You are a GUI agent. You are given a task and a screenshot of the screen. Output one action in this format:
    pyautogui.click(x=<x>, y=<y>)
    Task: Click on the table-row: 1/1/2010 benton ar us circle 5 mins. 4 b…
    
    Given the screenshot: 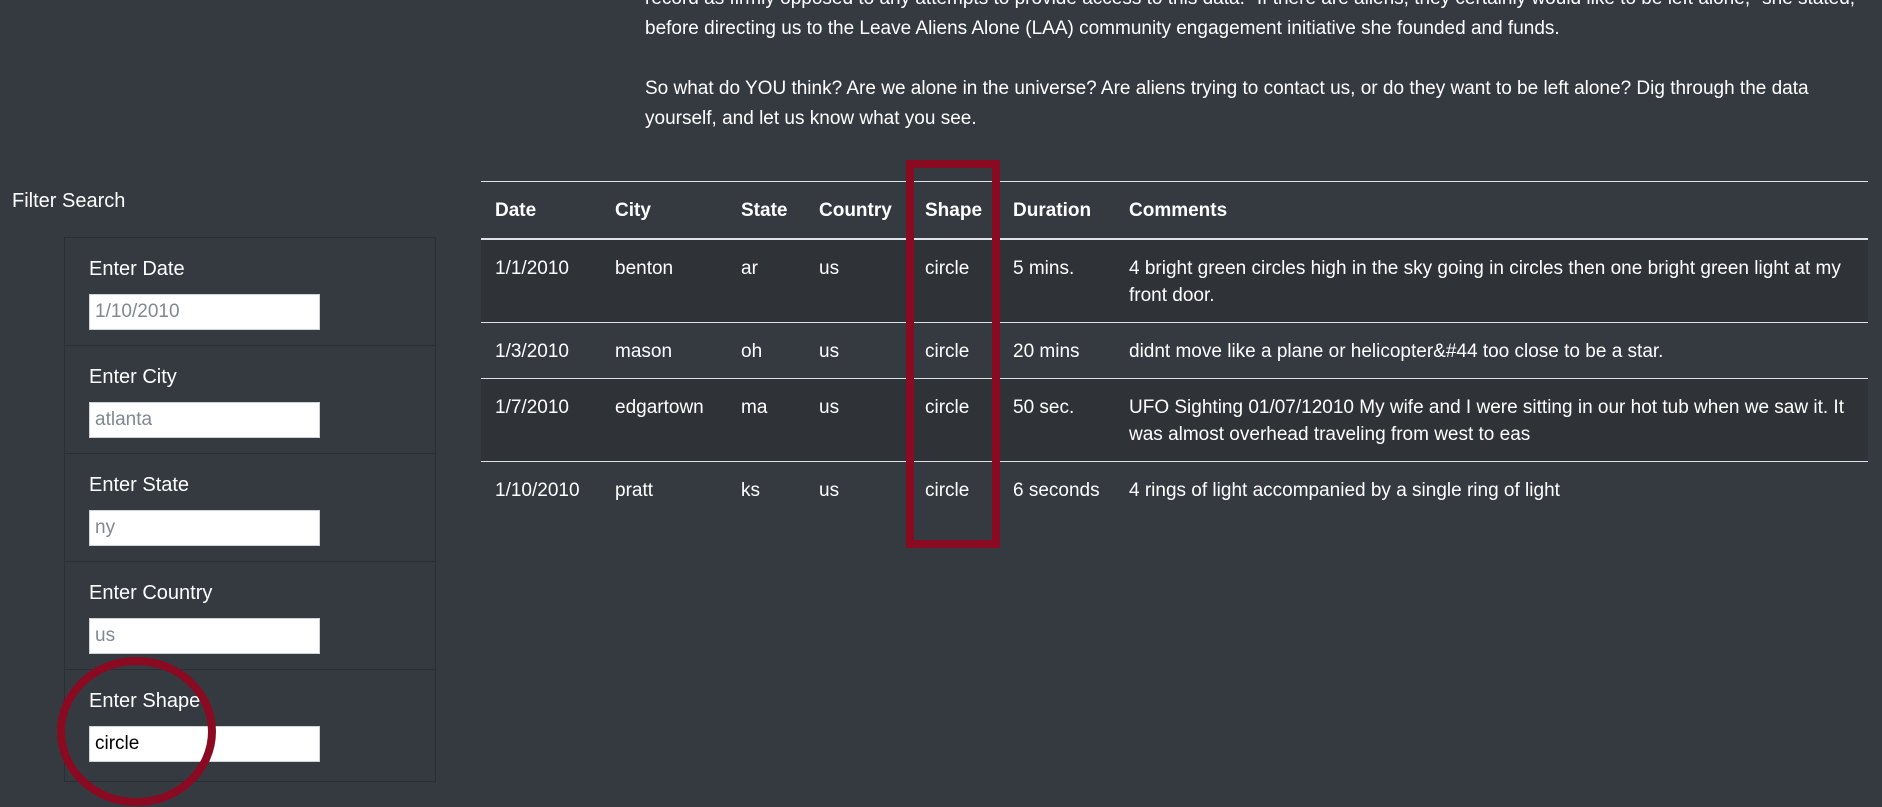 What is the action you would take?
    pyautogui.click(x=1174, y=281)
    